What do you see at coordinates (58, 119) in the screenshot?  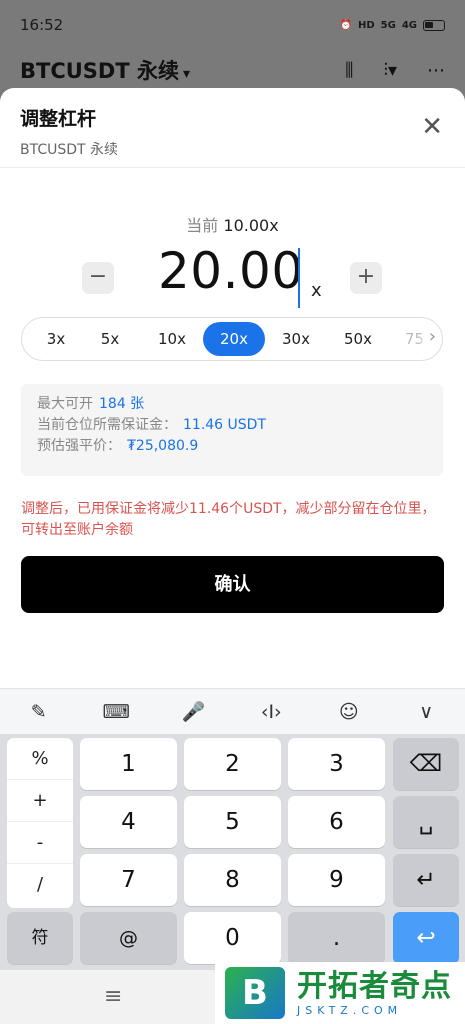 I see `sheet-title: 调整杠杆` at bounding box center [58, 119].